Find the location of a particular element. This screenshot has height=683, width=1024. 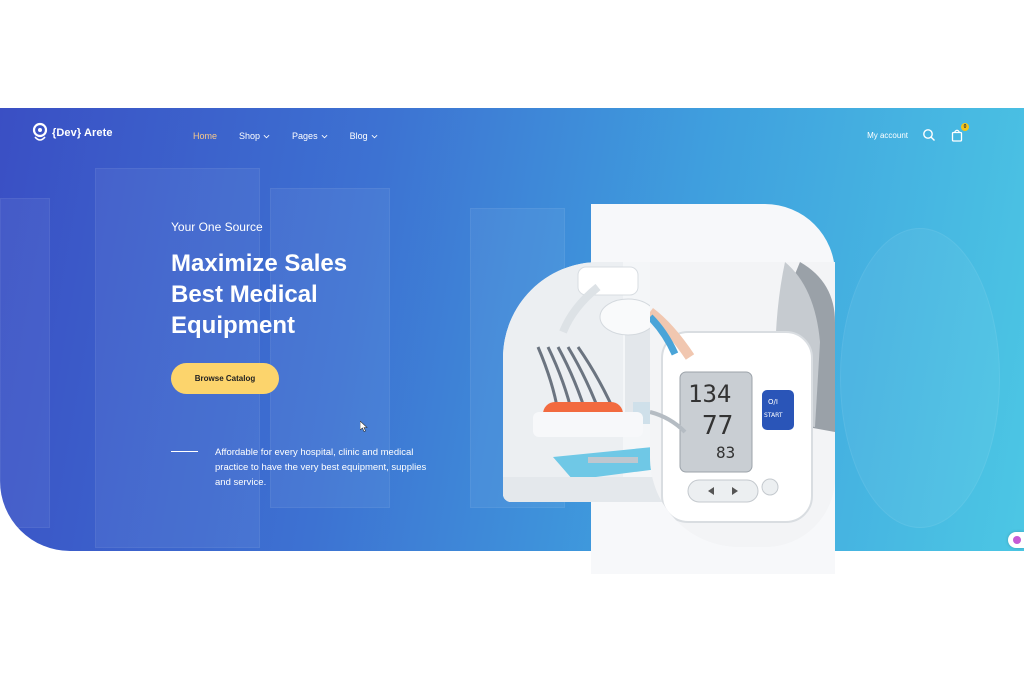

blood-pressure-monitor-image: 134 77 83 O/I START is located at coordinates (742, 404).